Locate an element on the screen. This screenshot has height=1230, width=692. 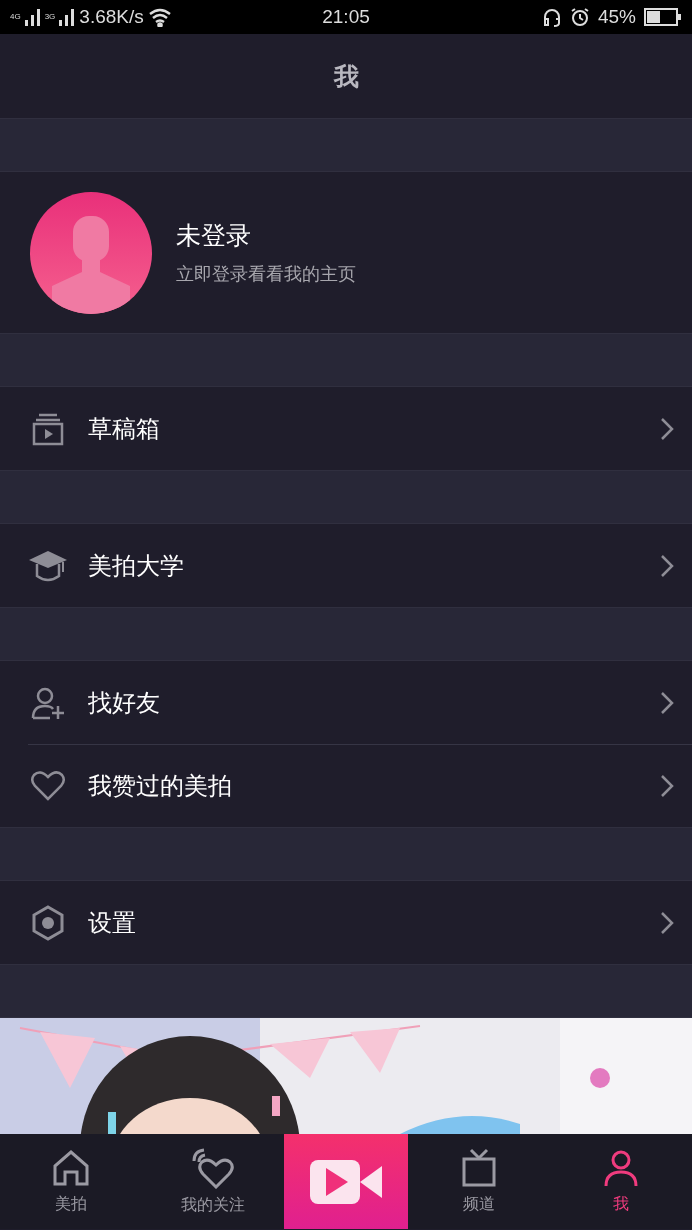
network-speed: 3.68K/s is located at coordinates (111, 17).